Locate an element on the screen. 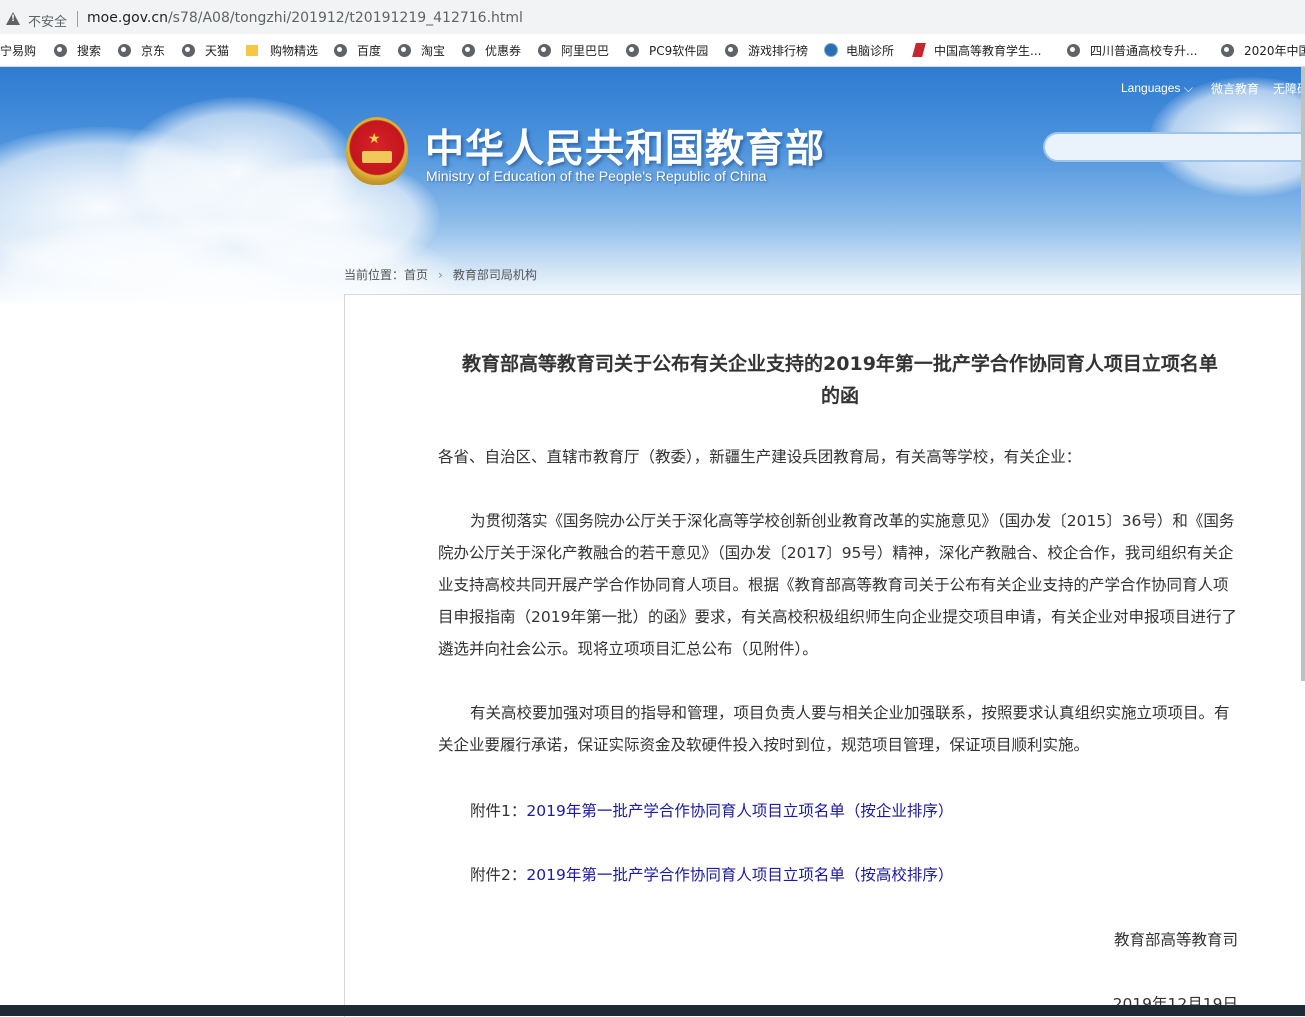 The height and width of the screenshot is (1017, 1305). bookmark-2020: 2020年中国 is located at coordinates (1263, 50).